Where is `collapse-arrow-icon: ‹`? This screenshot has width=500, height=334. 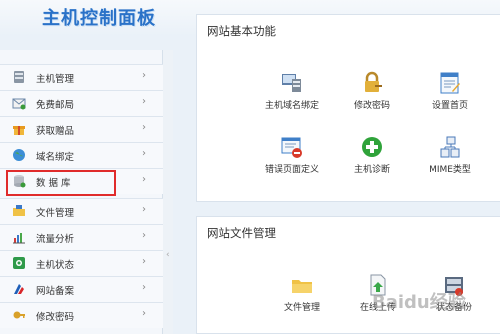 collapse-arrow-icon: ‹ is located at coordinates (168, 255).